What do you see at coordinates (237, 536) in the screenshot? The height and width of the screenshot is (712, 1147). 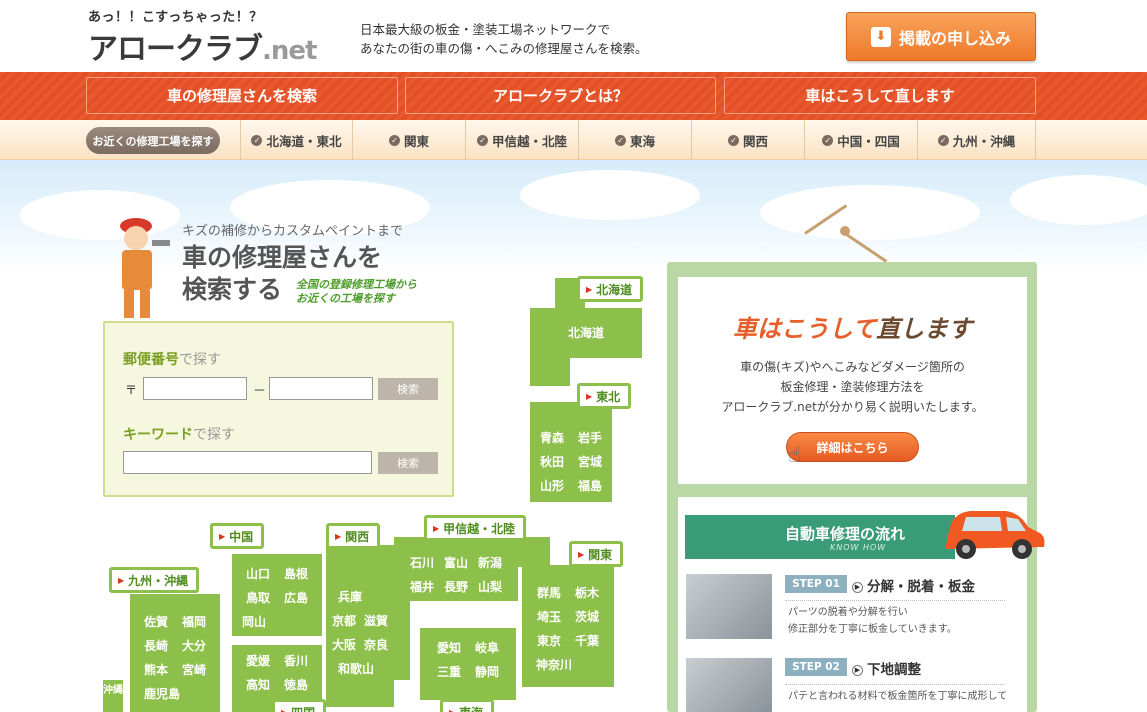 I see `map-label-chugoku: ▶ 中国` at bounding box center [237, 536].